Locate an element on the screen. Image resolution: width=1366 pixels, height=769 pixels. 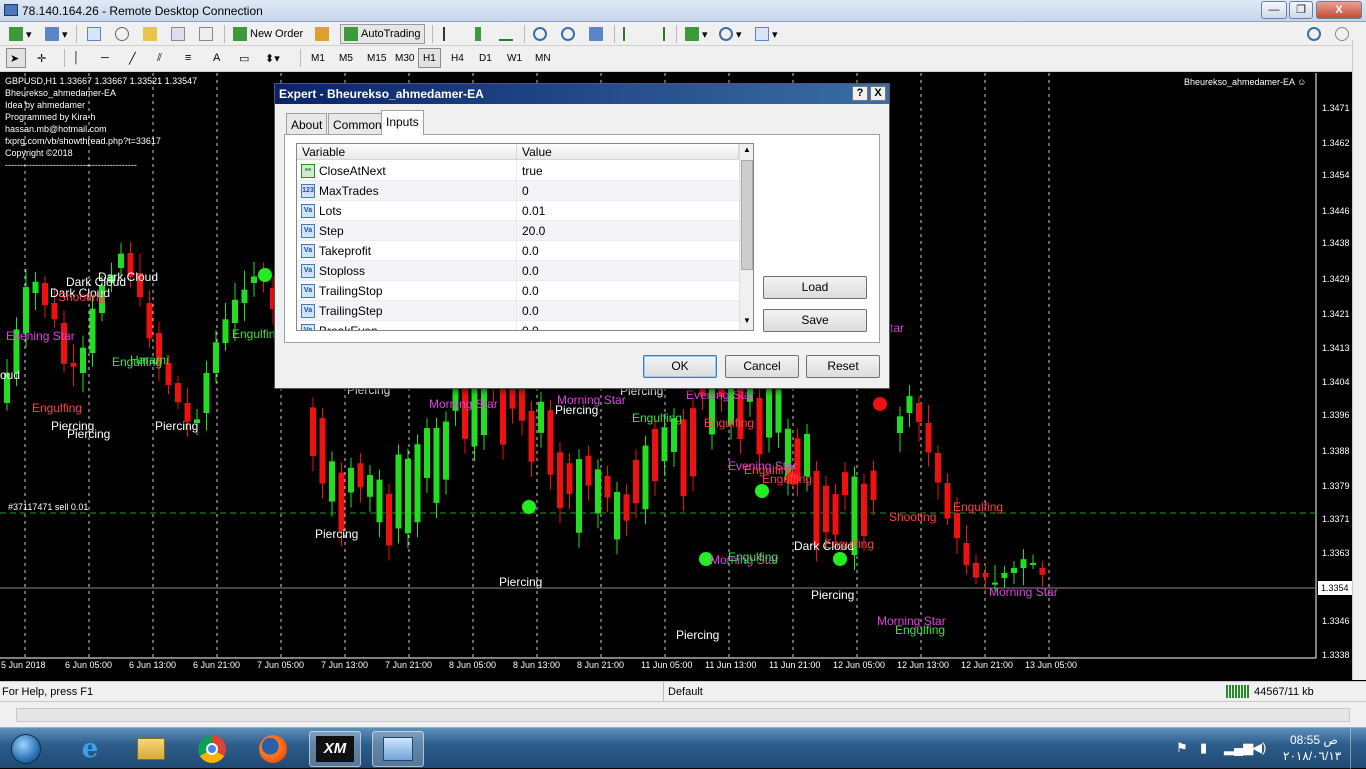
clock-time: 08:55 ص is located at coordinates (1314, 740).